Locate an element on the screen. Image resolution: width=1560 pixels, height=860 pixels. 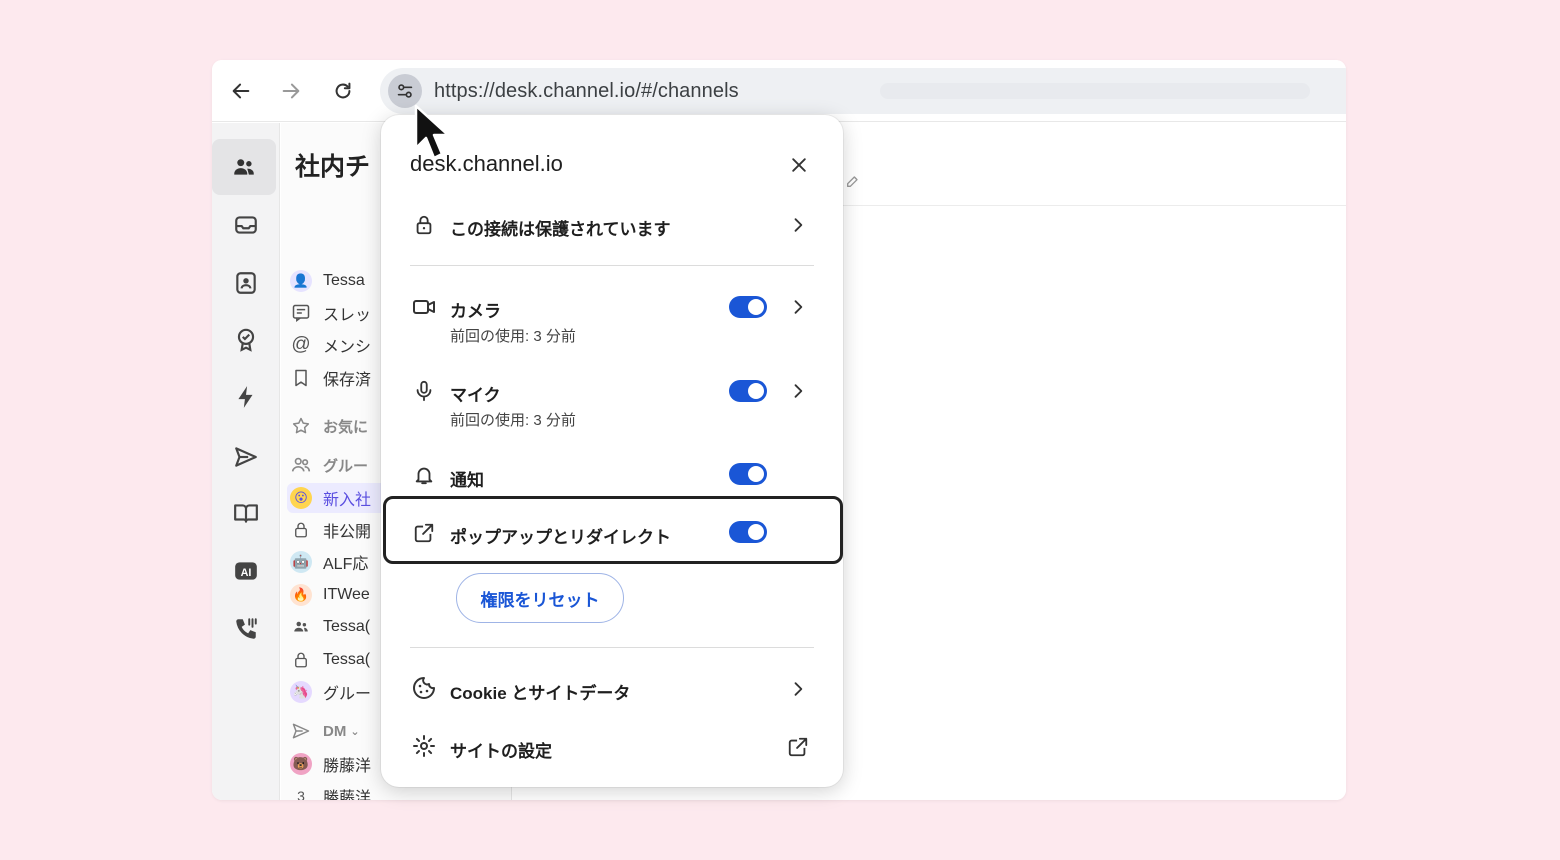
camera-label: カメラ is located at coordinates (475, 311).